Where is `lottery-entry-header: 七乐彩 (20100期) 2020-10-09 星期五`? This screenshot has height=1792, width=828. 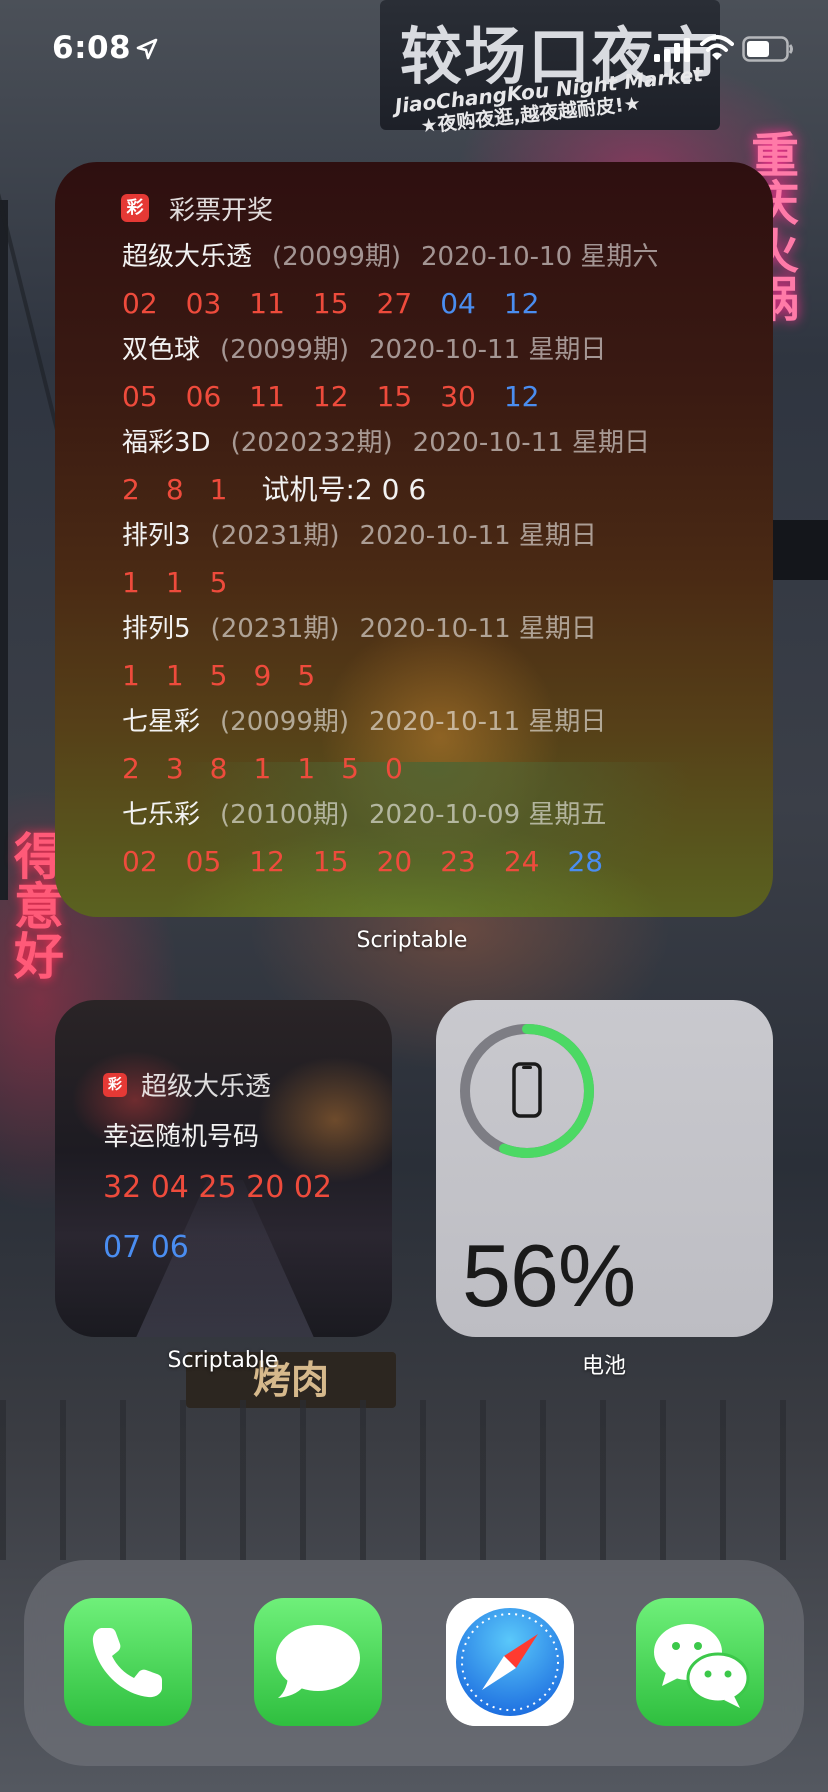 lottery-entry-header: 七乐彩 (20100期) 2020-10-09 星期五 is located at coordinates (442, 815).